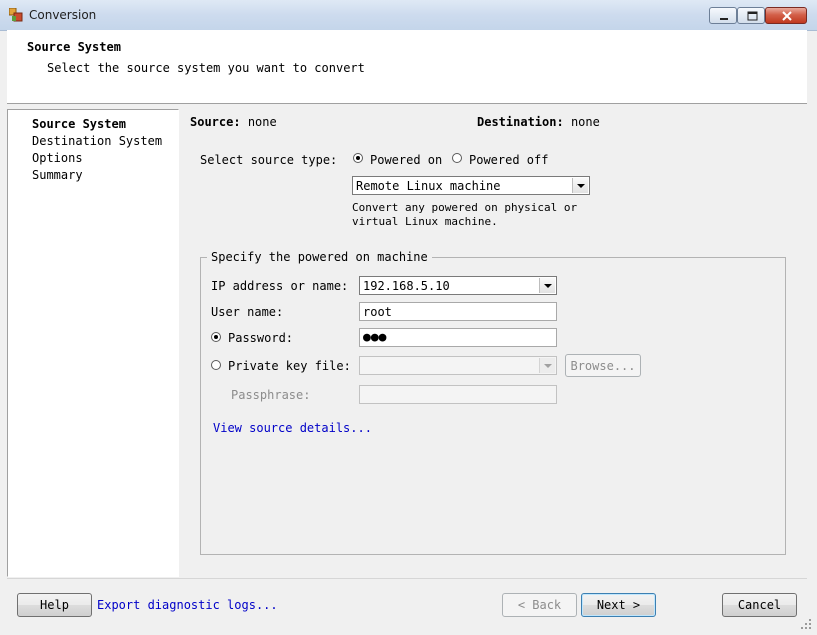 The image size is (817, 635). I want to click on powered-off-radio, so click(457, 158).